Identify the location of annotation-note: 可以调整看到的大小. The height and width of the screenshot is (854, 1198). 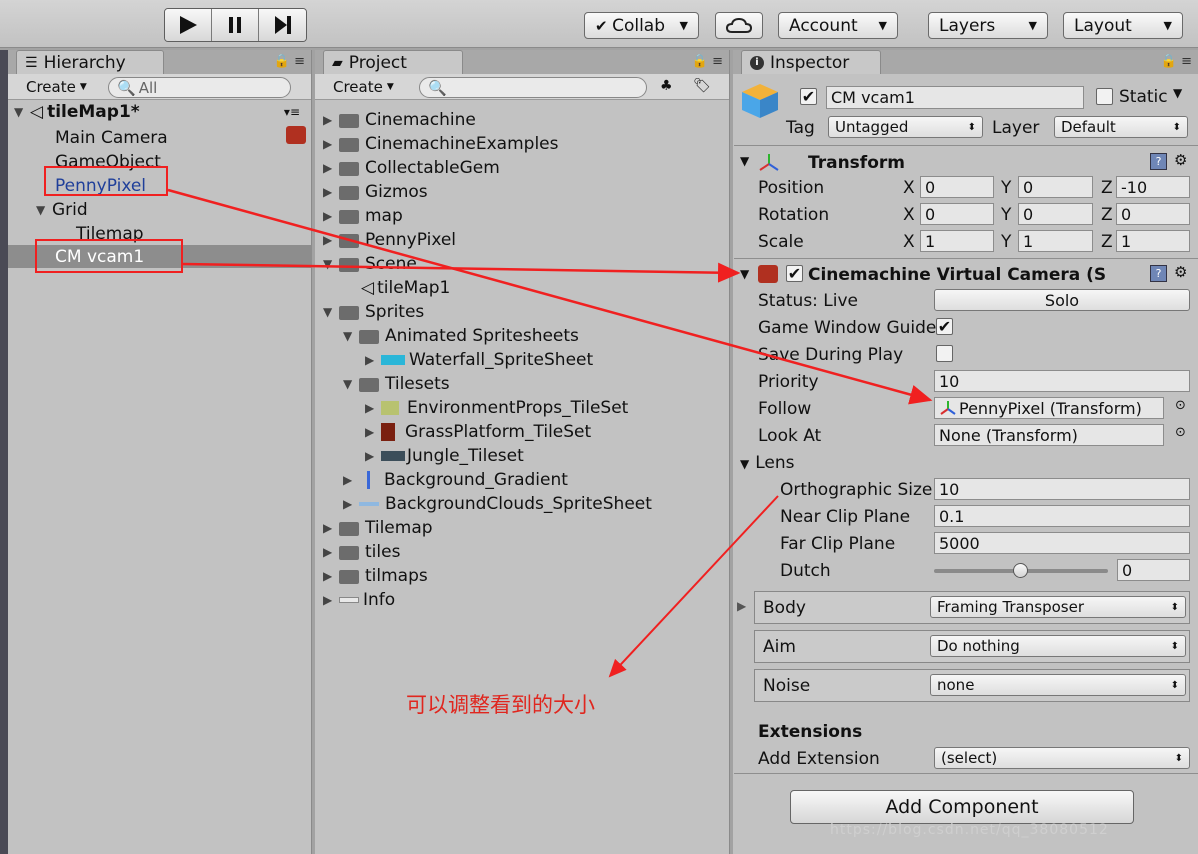
(500, 705).